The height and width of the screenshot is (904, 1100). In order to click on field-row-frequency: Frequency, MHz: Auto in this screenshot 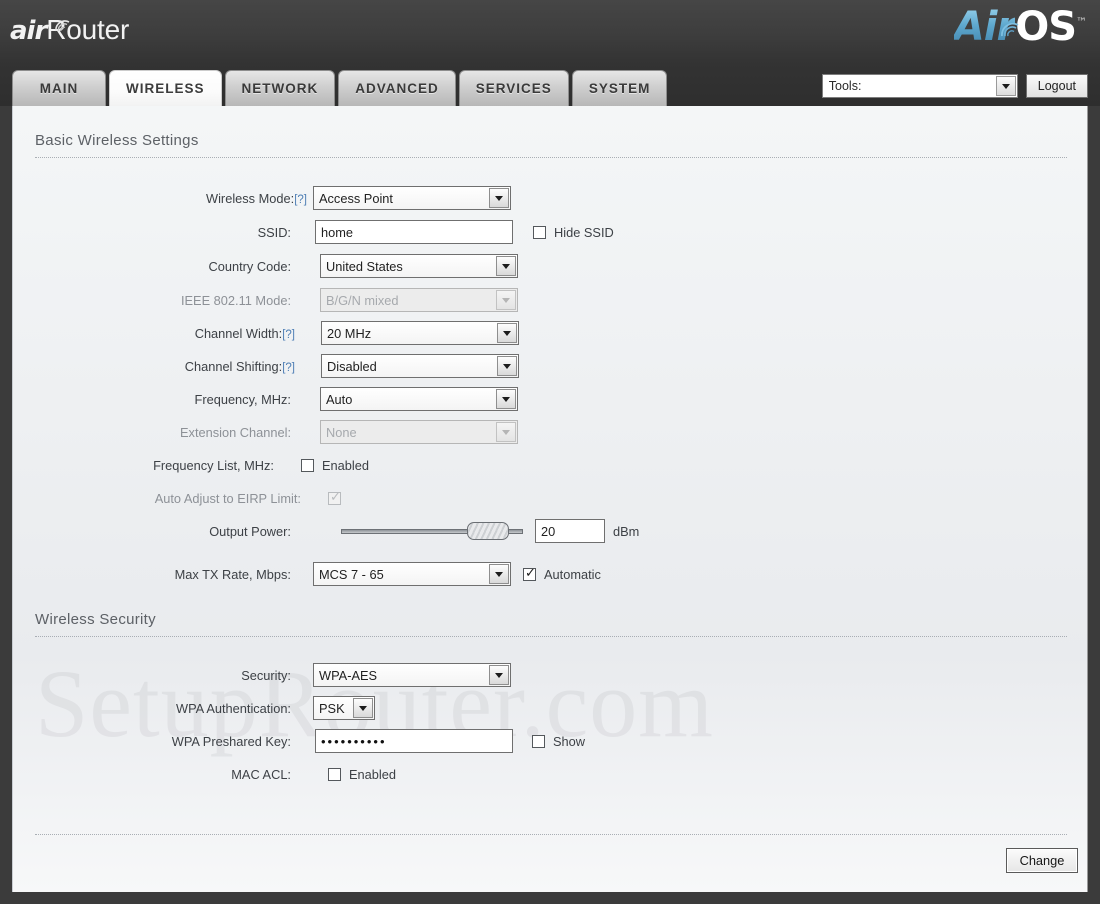, I will do `click(550, 399)`.